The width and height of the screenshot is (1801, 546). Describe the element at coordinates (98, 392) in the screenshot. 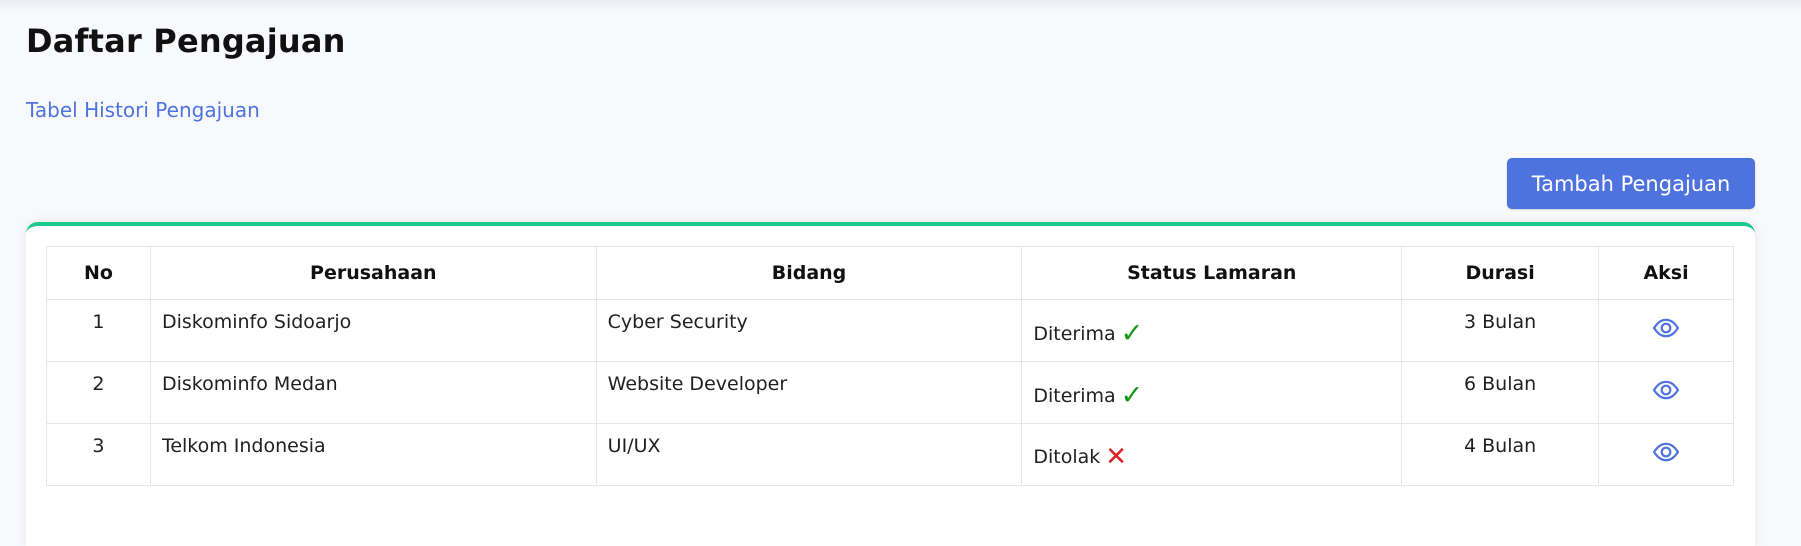

I see `row-number: 2` at that location.